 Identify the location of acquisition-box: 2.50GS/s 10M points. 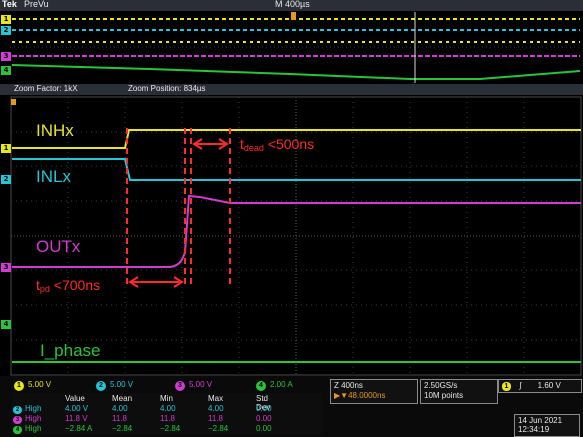
(459, 391).